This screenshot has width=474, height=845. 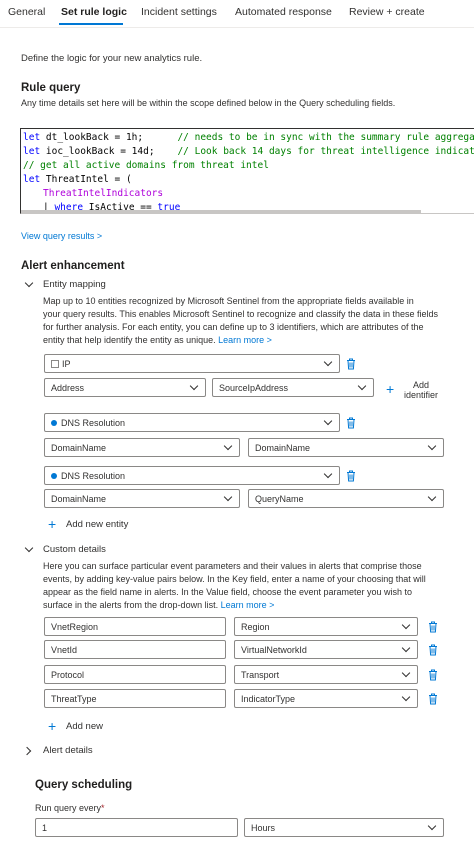 What do you see at coordinates (433, 699) in the screenshot?
I see `delete-custom-detail-4-icon` at bounding box center [433, 699].